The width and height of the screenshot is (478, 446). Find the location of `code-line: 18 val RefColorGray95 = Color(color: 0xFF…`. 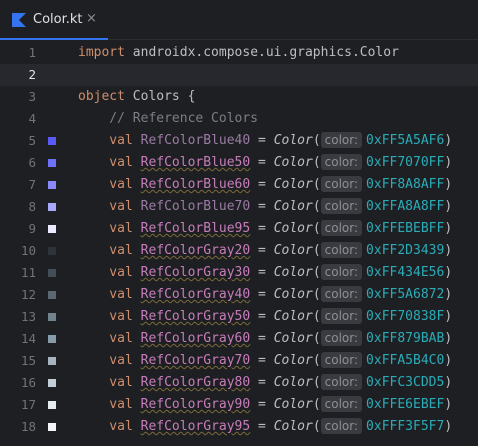

code-line: 18 val RefColorGray95 = Color(color: 0xFF… is located at coordinates (239, 427).